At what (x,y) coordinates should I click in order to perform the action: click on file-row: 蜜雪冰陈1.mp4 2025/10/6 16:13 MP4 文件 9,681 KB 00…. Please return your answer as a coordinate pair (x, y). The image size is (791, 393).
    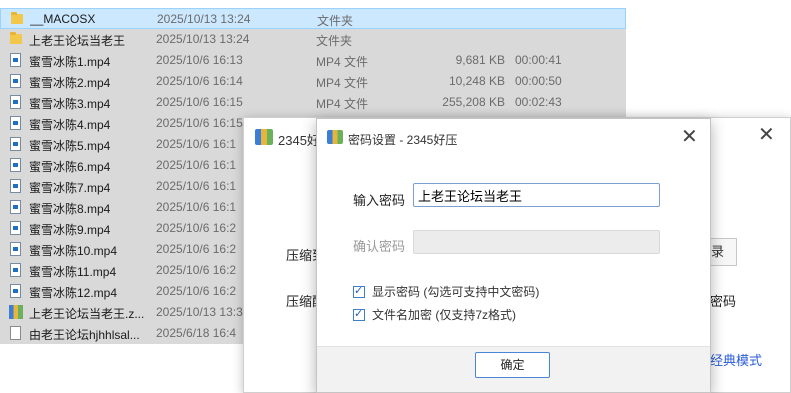
    Looking at the image, I should click on (313, 60).